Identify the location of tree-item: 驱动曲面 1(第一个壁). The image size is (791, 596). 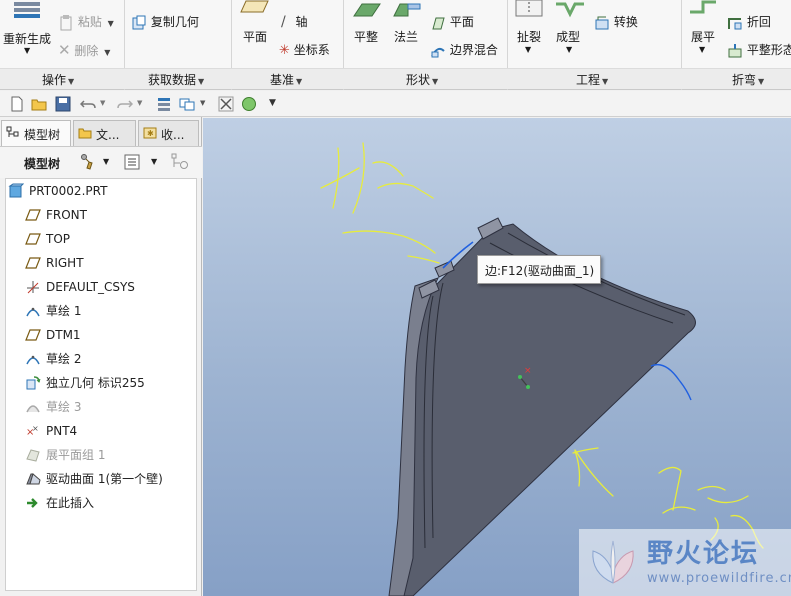
(109, 480).